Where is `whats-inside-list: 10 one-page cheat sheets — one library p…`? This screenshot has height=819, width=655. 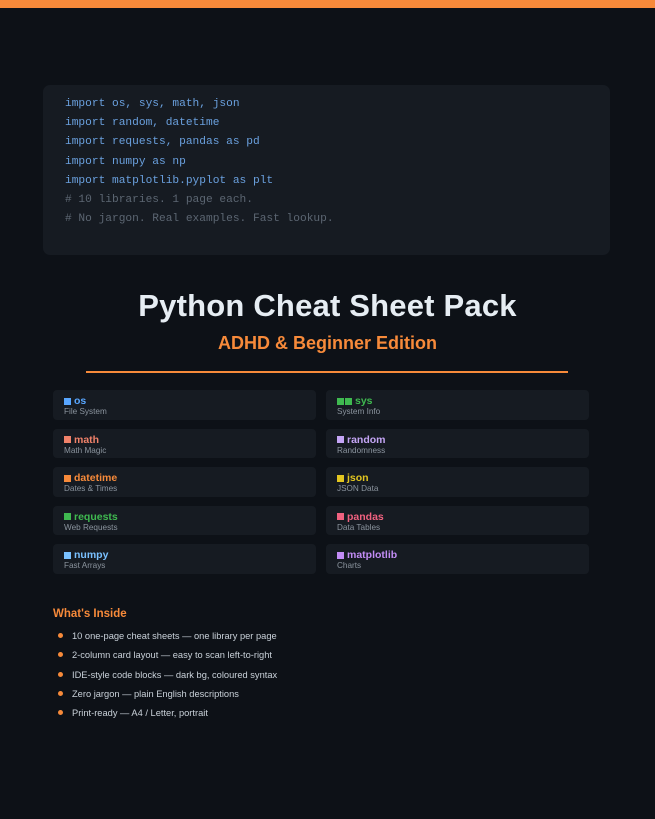 whats-inside-list: 10 one-page cheat sheets — one library p… is located at coordinates (167, 678).